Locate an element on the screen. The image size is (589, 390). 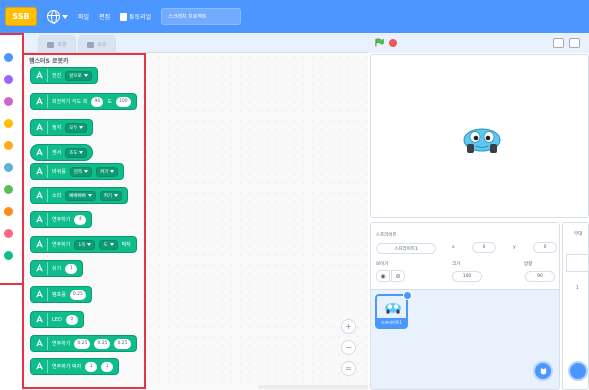
block-text: 연주하기 is located at coordinates (61, 245).